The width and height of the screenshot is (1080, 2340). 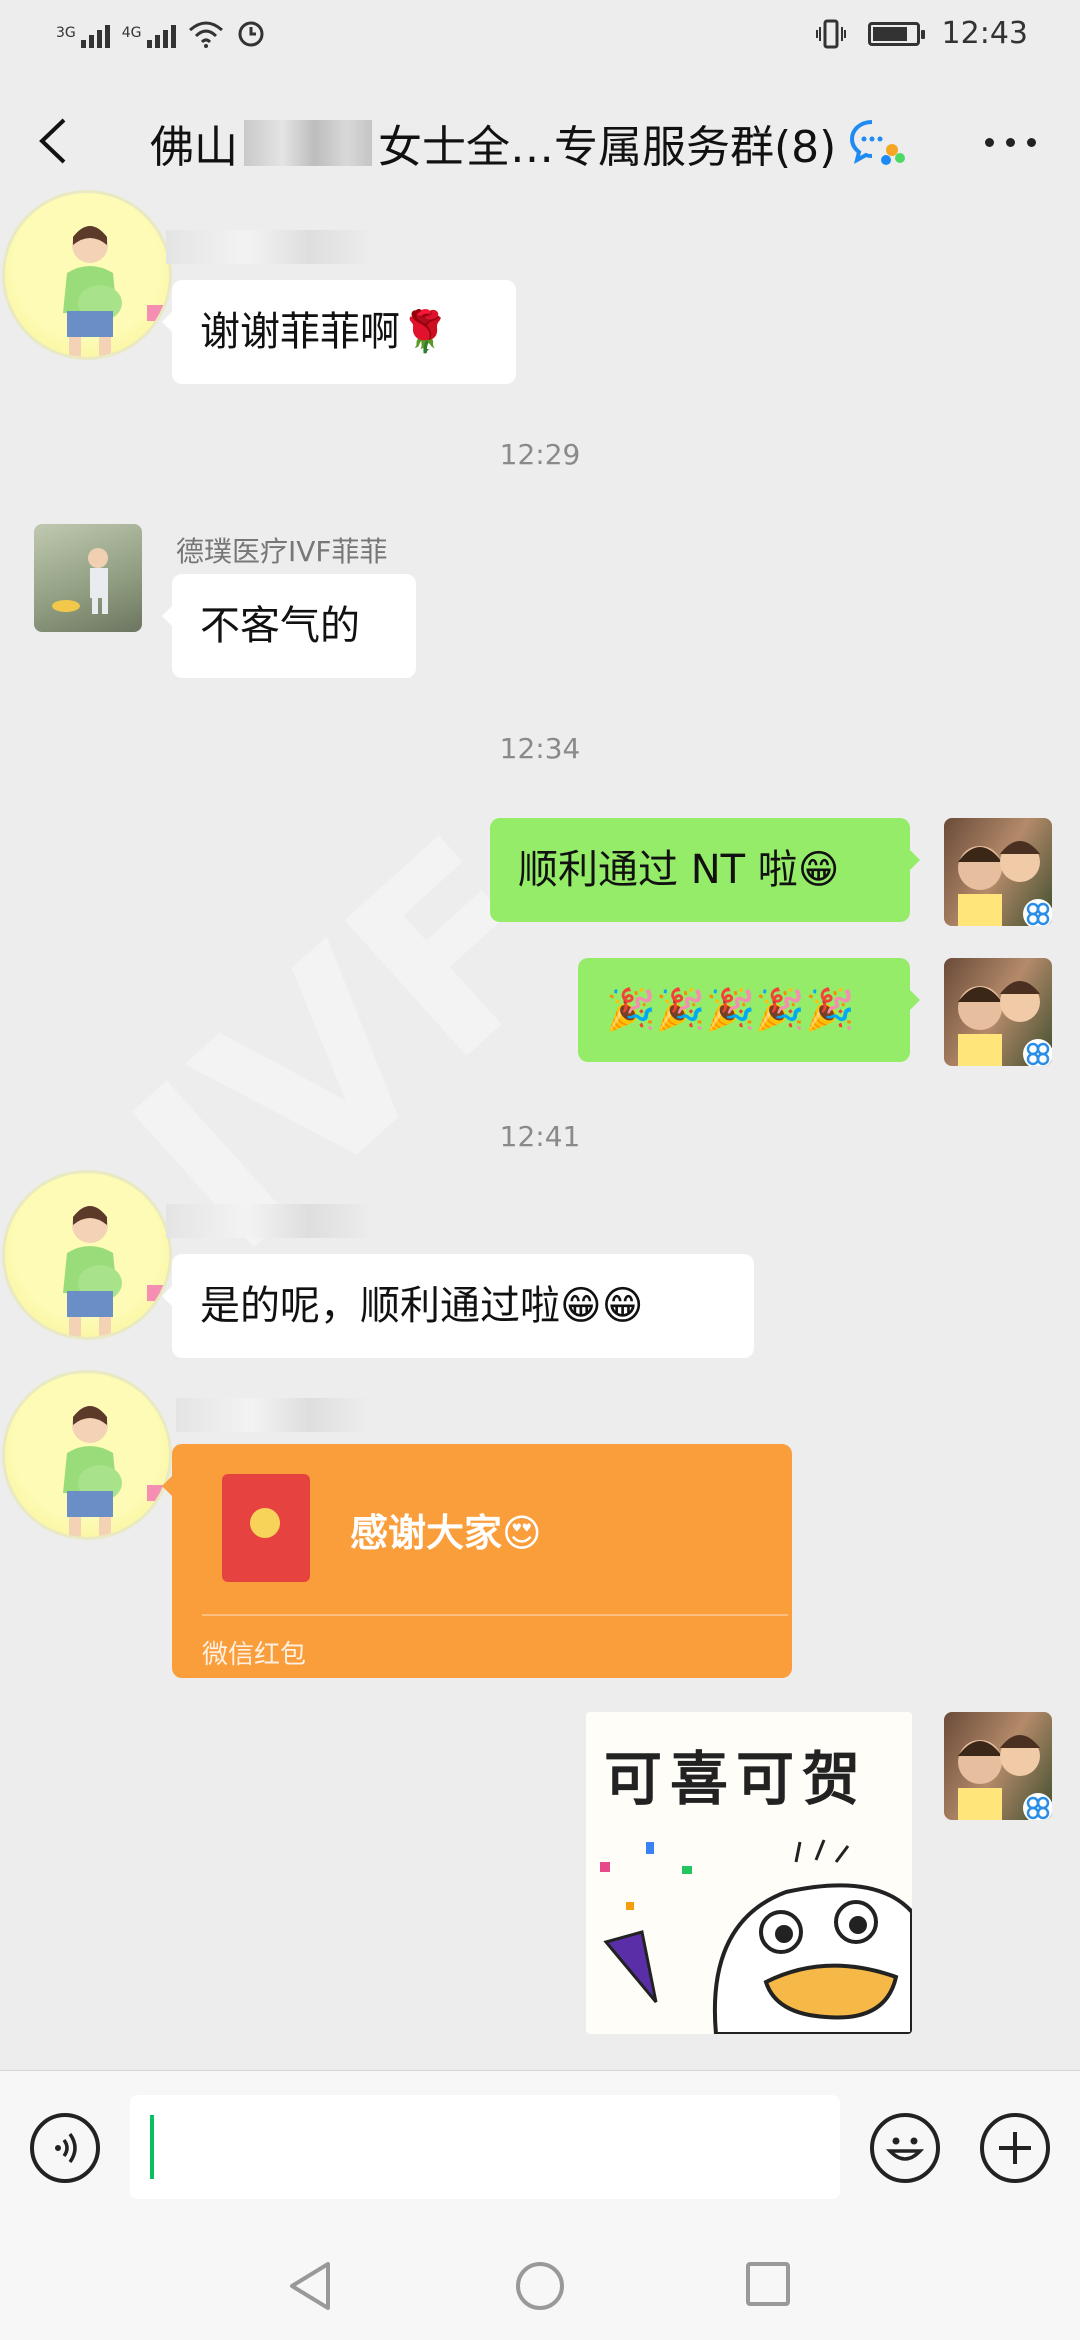 I want to click on input-bar, so click(x=540, y=2150).